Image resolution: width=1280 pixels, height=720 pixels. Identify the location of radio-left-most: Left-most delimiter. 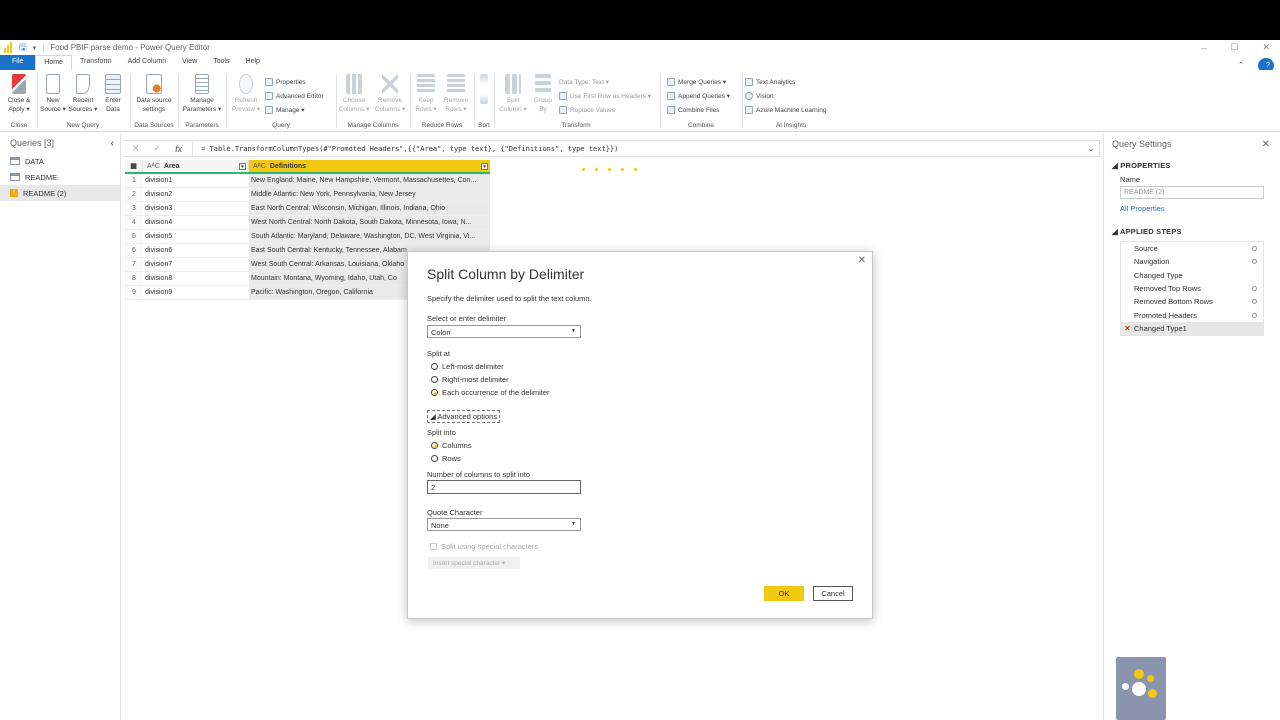
(467, 366).